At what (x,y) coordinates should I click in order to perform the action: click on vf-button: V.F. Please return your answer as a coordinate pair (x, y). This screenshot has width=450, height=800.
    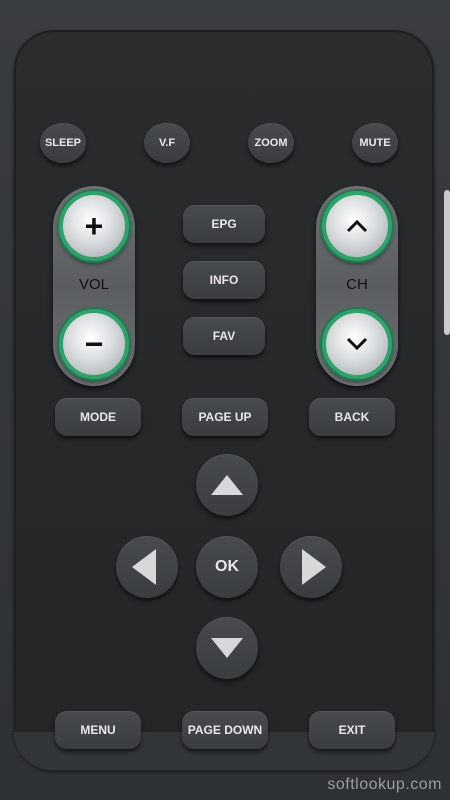
    Looking at the image, I should click on (167, 143).